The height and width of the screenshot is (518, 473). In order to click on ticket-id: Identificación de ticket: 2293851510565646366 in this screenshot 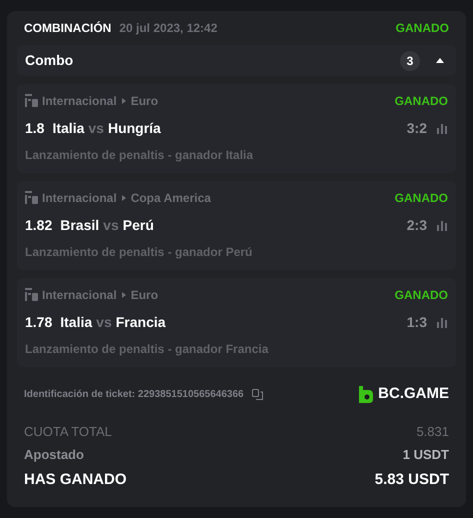, I will do `click(134, 395)`.